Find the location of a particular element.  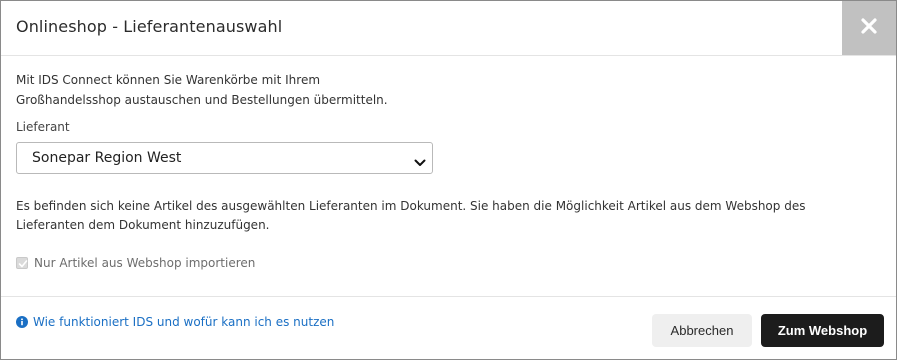

cancel-button: Abbrechen is located at coordinates (702, 330).